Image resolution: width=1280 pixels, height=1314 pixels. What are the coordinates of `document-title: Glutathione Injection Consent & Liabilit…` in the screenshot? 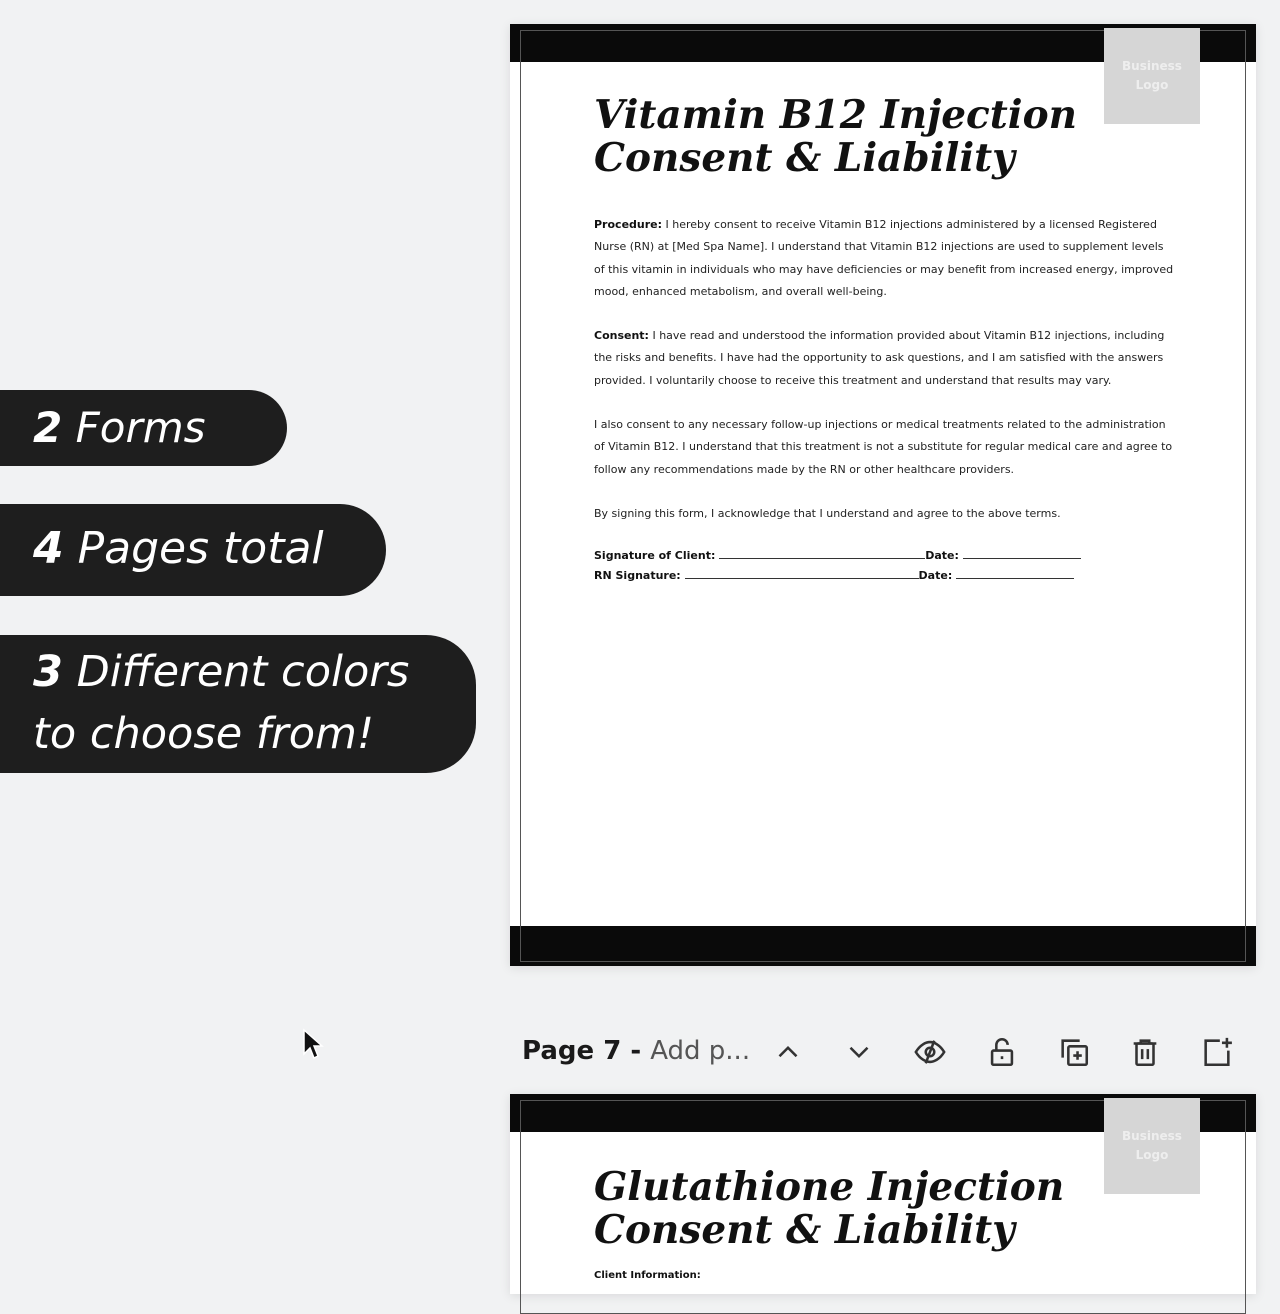 It's located at (829, 1209).